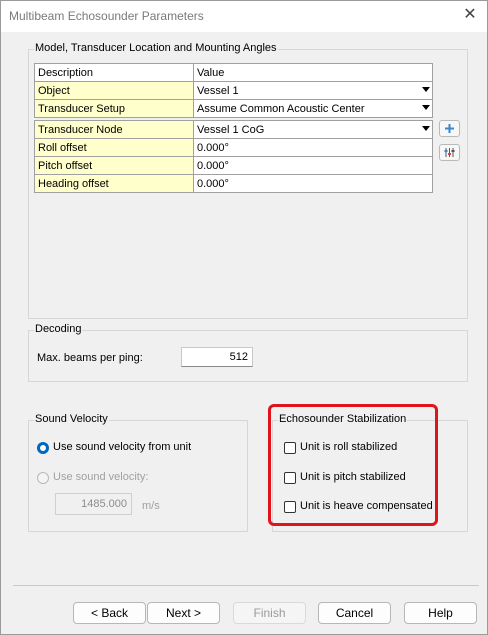 This screenshot has width=488, height=635. Describe the element at coordinates (353, 465) in the screenshot. I see `highlight-annotation` at that location.